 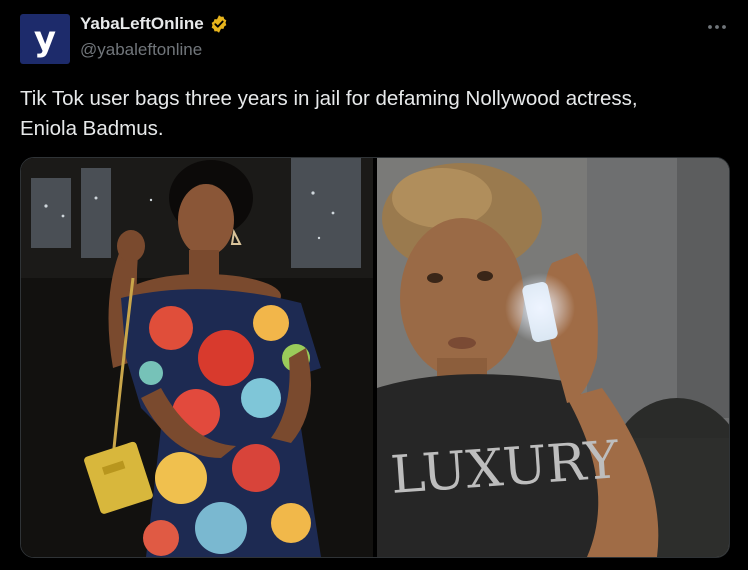 I want to click on avatar-letter: y, so click(x=45, y=39).